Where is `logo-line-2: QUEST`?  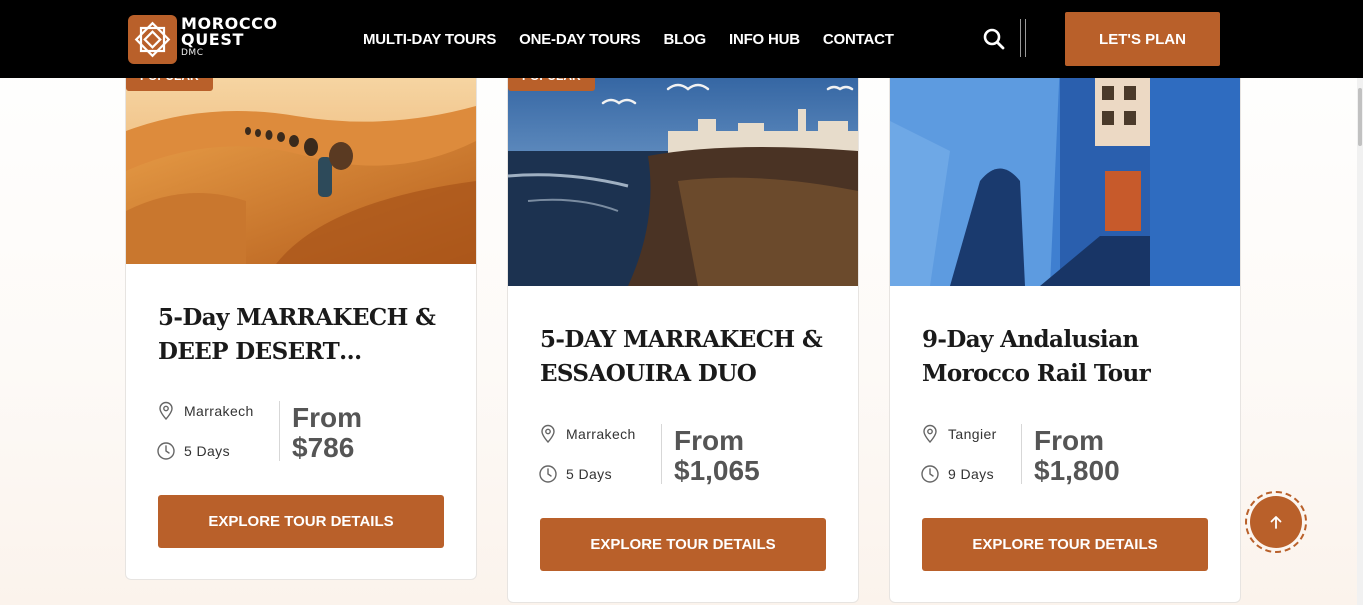 logo-line-2: QUEST is located at coordinates (212, 39).